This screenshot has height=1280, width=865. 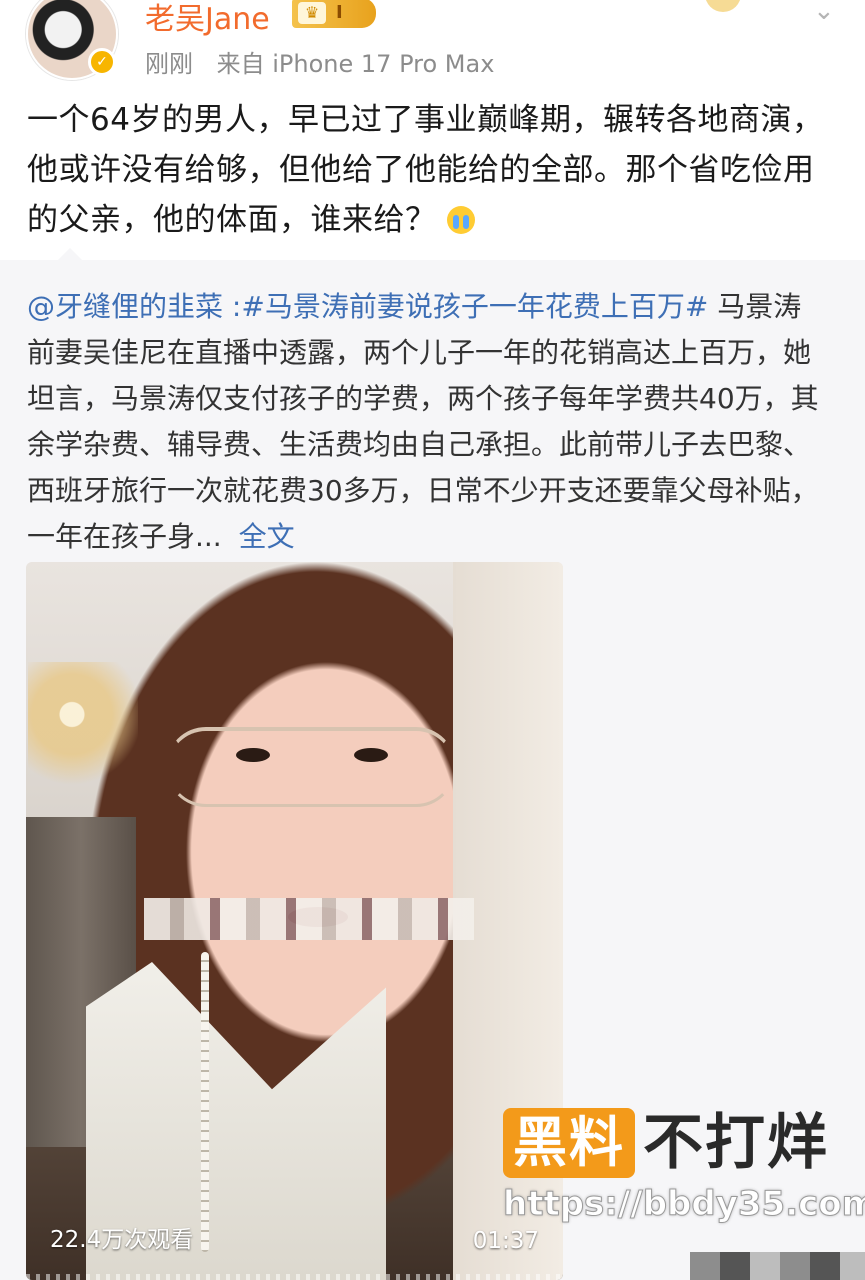 I want to click on right-eye-image, so click(x=371, y=755).